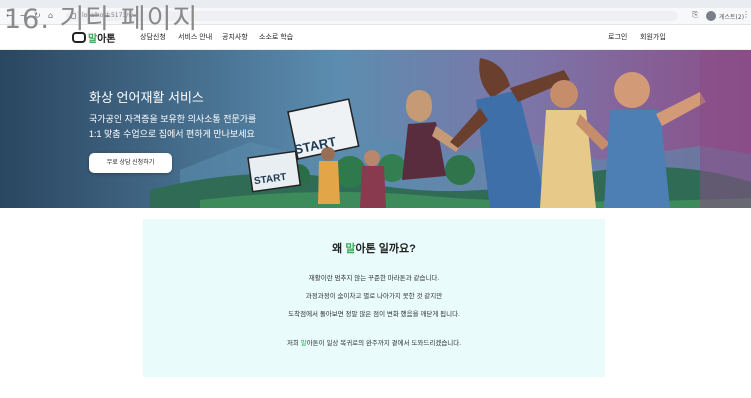  I want to click on kebab-menu-icon: ⋮, so click(746, 14).